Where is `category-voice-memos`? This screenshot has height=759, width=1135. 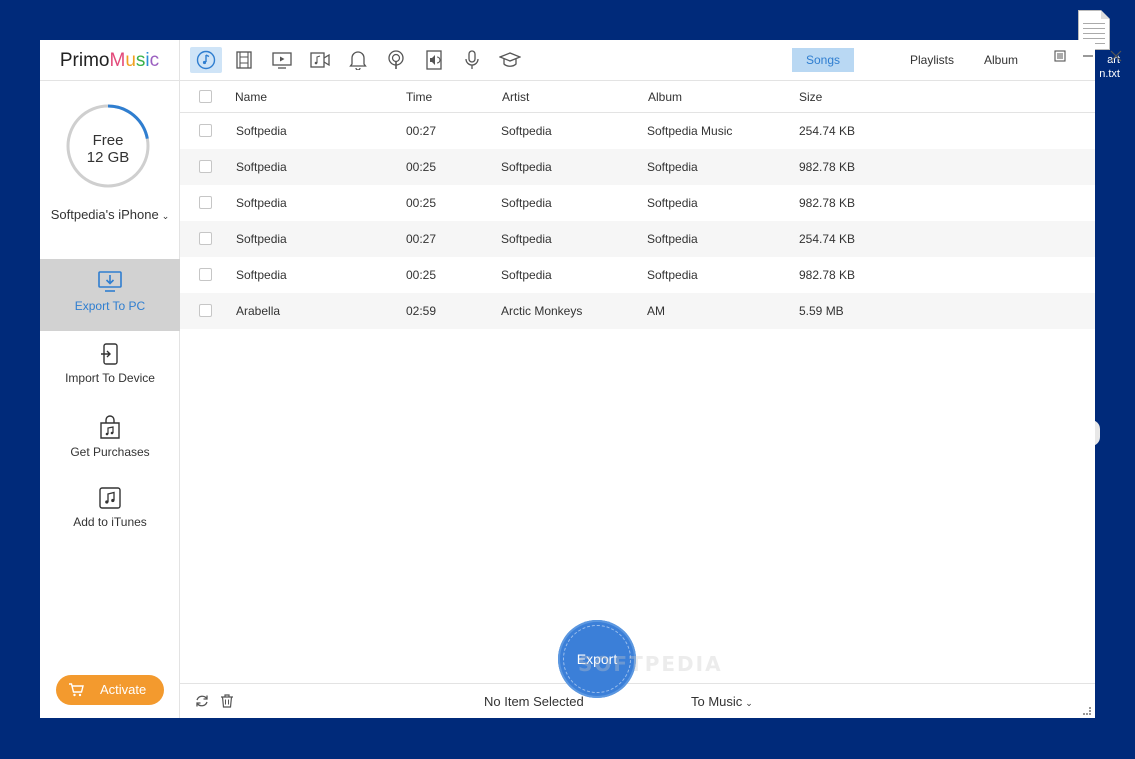
category-voice-memos is located at coordinates (472, 60).